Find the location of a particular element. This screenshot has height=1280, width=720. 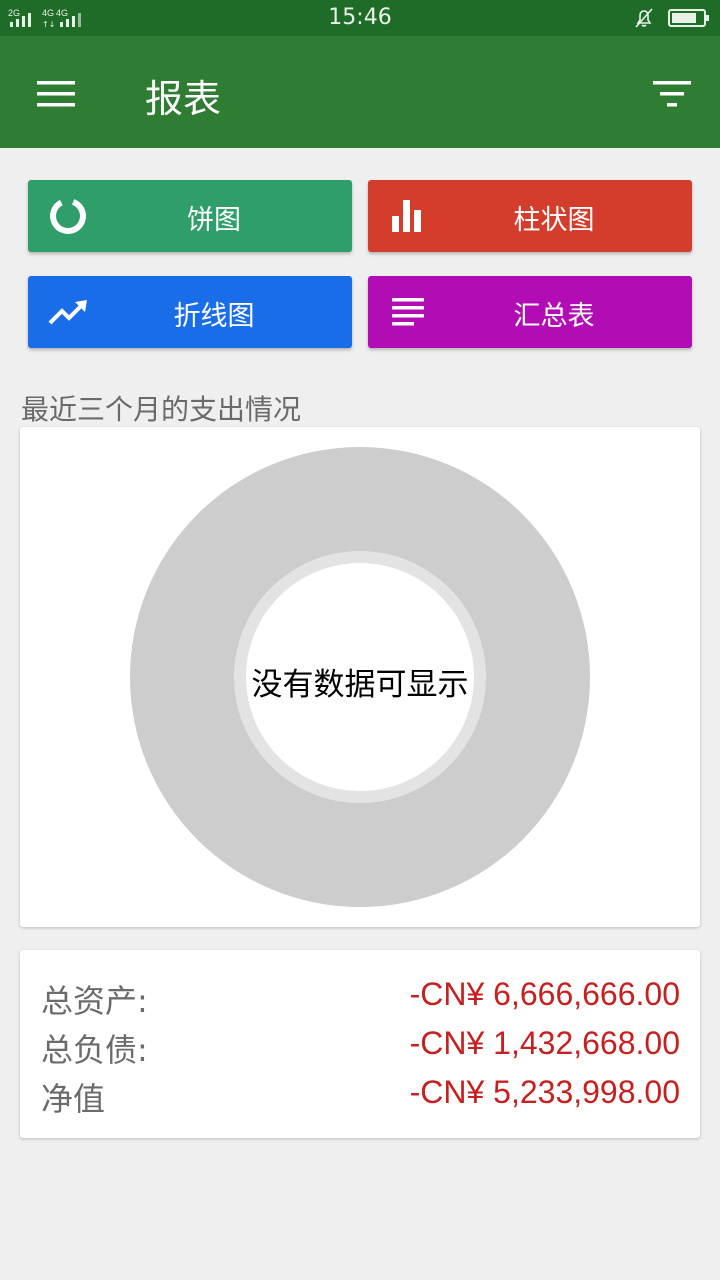

pie-chart-button: 饼图 is located at coordinates (190, 216).